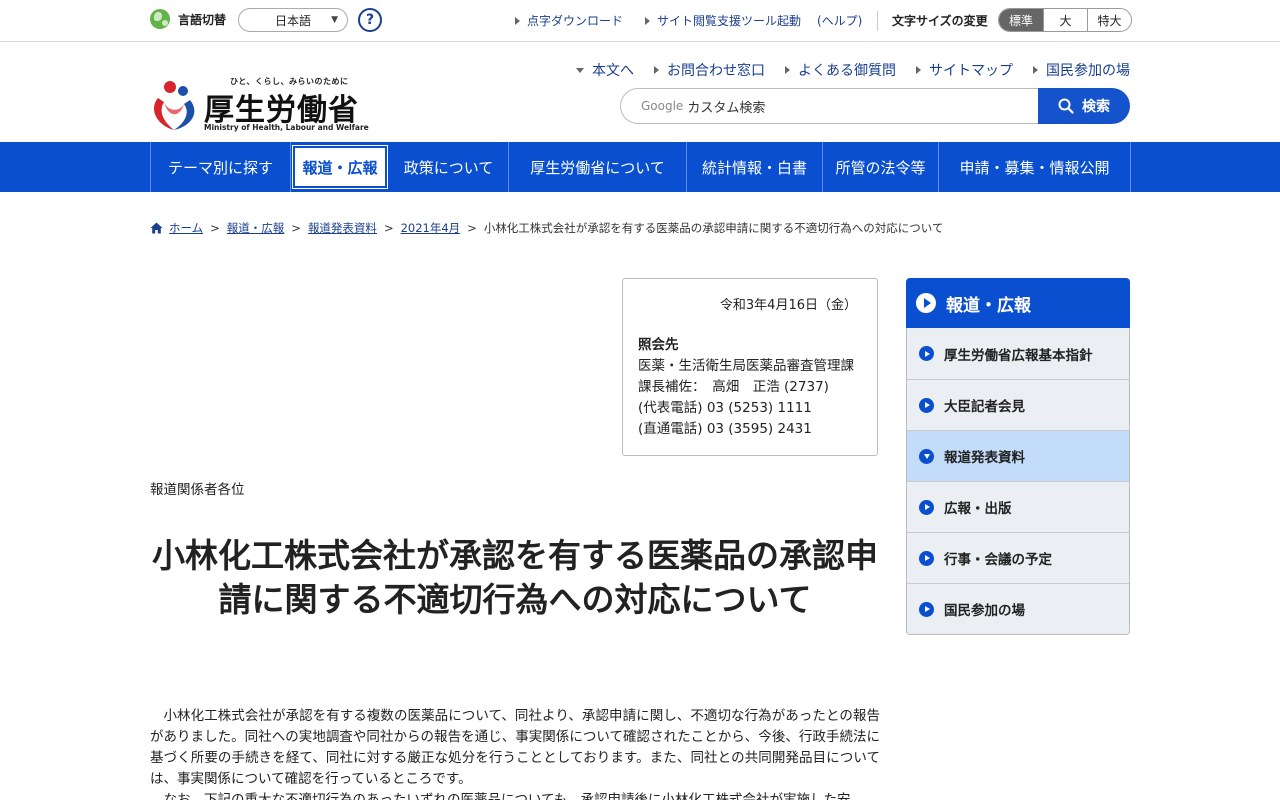  What do you see at coordinates (221, 167) in the screenshot?
I see `nav-themes: テーマ別に探す` at bounding box center [221, 167].